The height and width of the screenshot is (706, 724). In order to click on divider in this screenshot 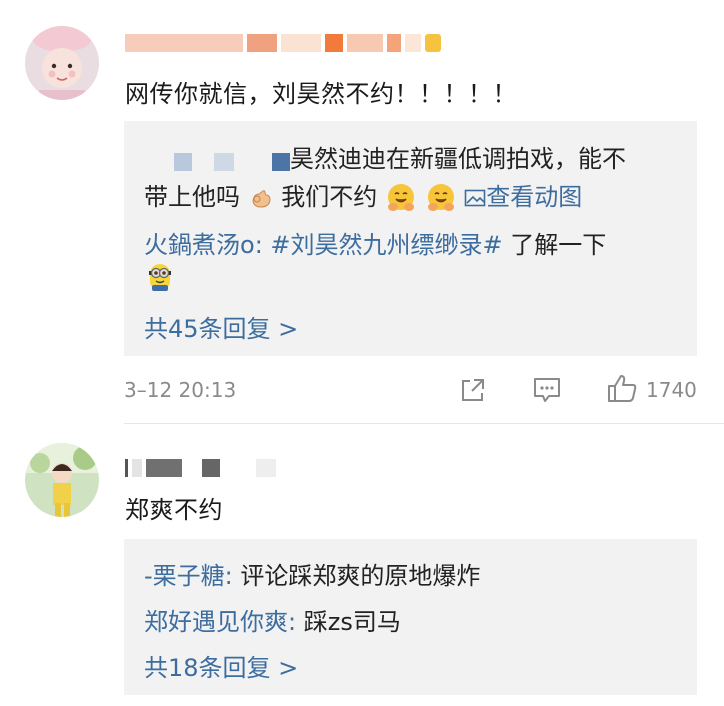, I will do `click(424, 423)`.